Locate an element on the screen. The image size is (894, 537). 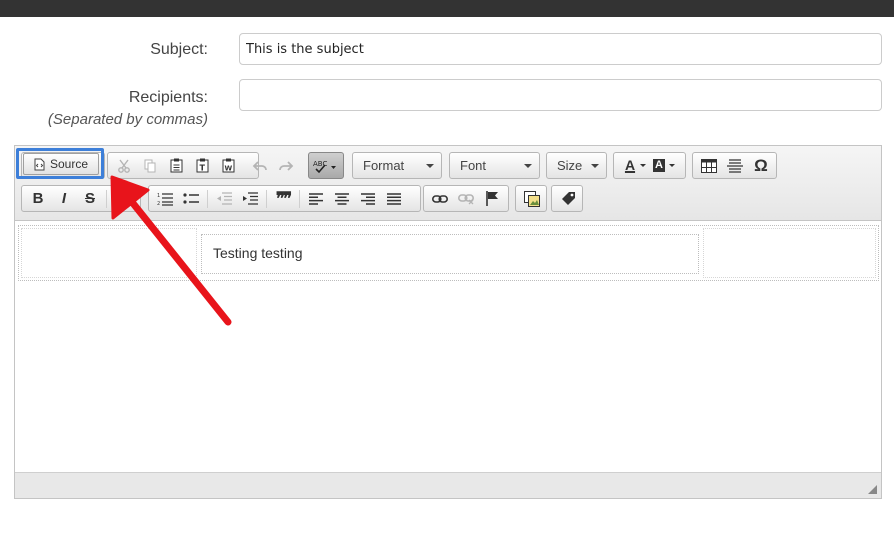
links-group is located at coordinates (466, 198).